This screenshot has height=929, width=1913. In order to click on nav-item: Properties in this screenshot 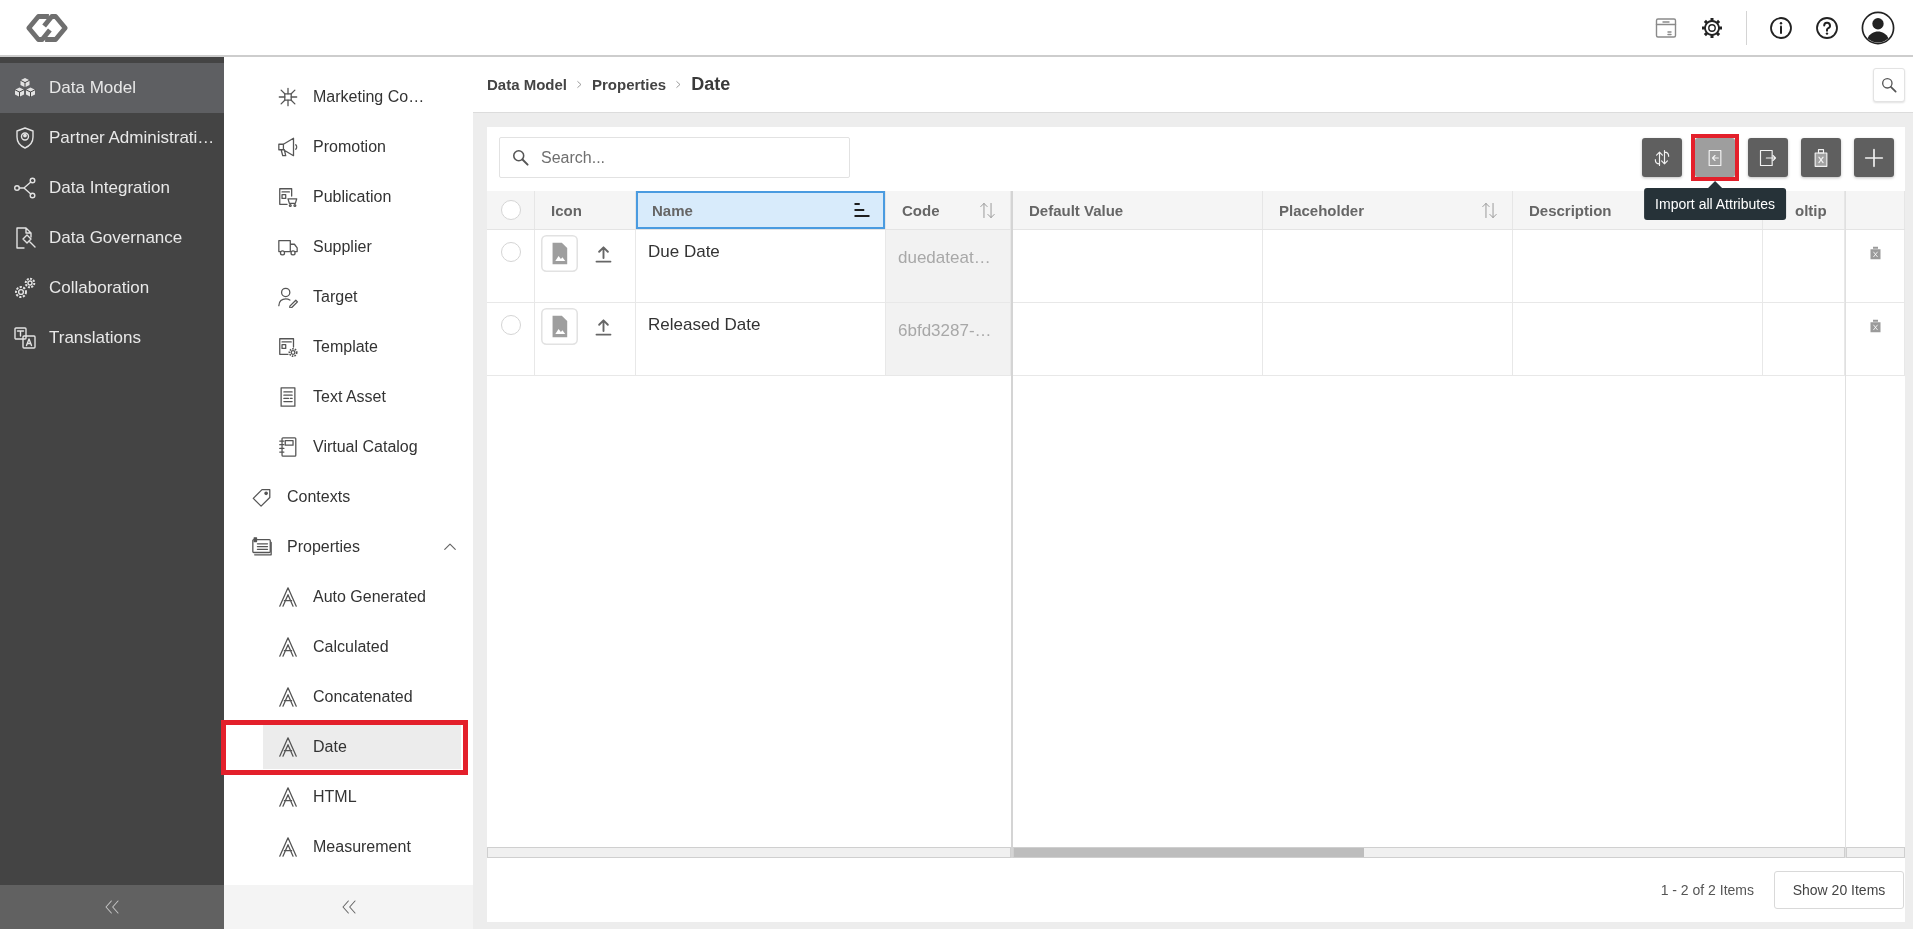, I will do `click(349, 547)`.